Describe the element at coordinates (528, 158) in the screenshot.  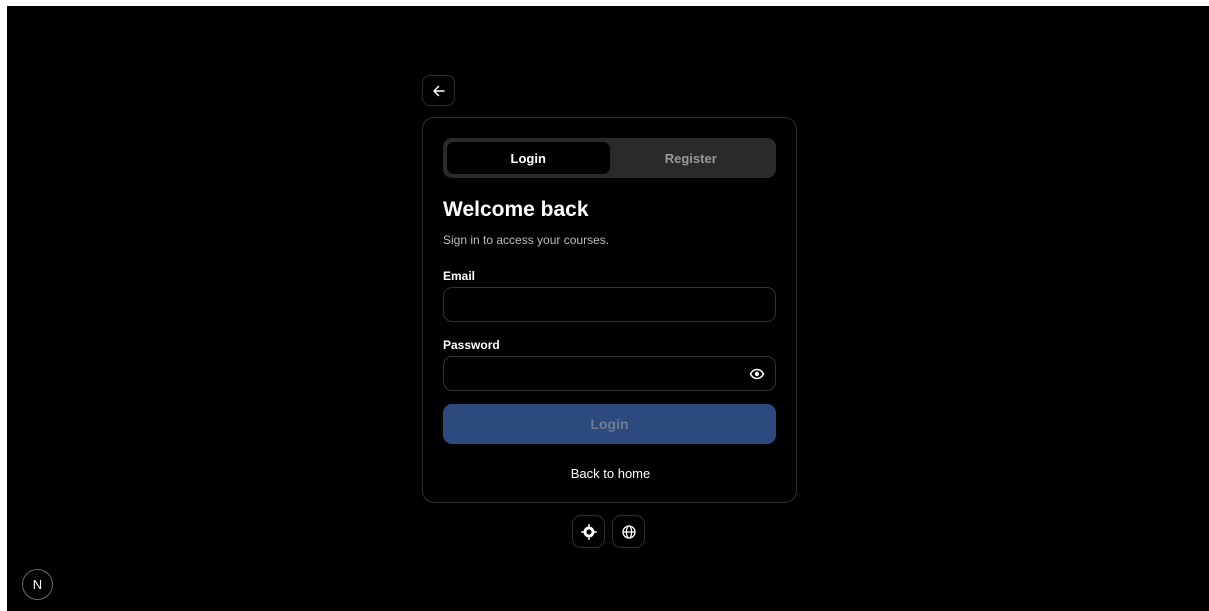
I see `tab-login: Login` at that location.